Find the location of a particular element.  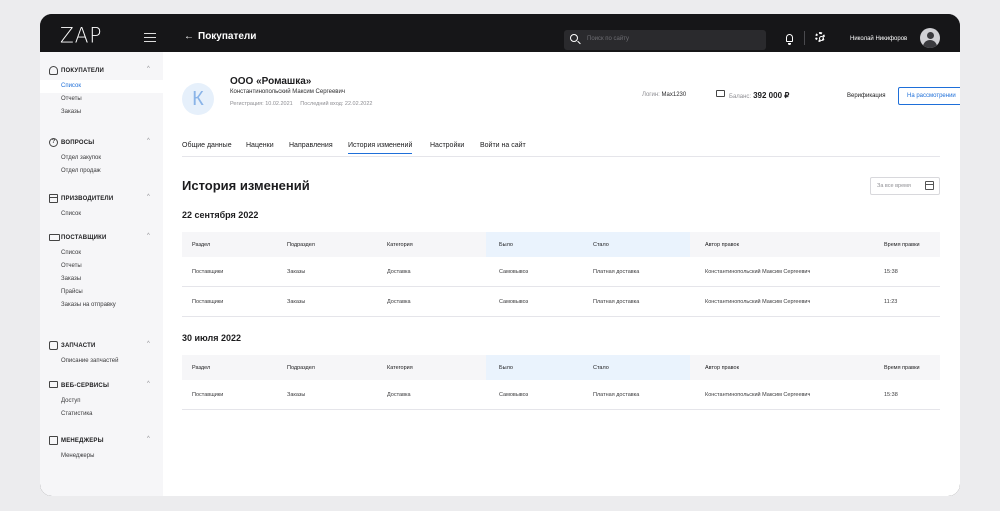

last-login-date: Последний вход: 22.02.2022 is located at coordinates (336, 104).